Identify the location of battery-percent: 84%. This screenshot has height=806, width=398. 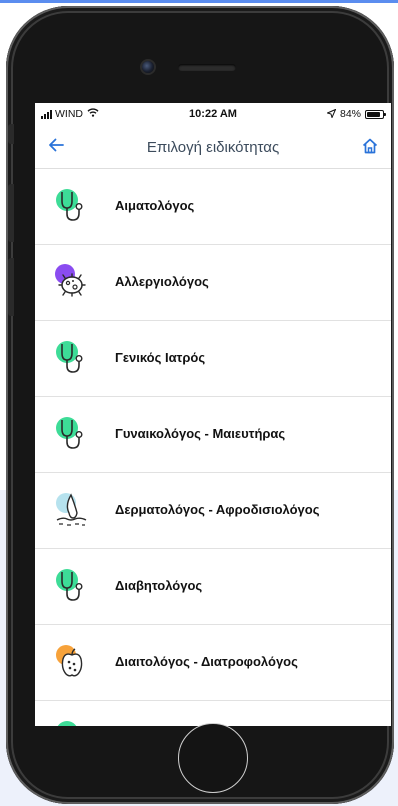
(350, 114).